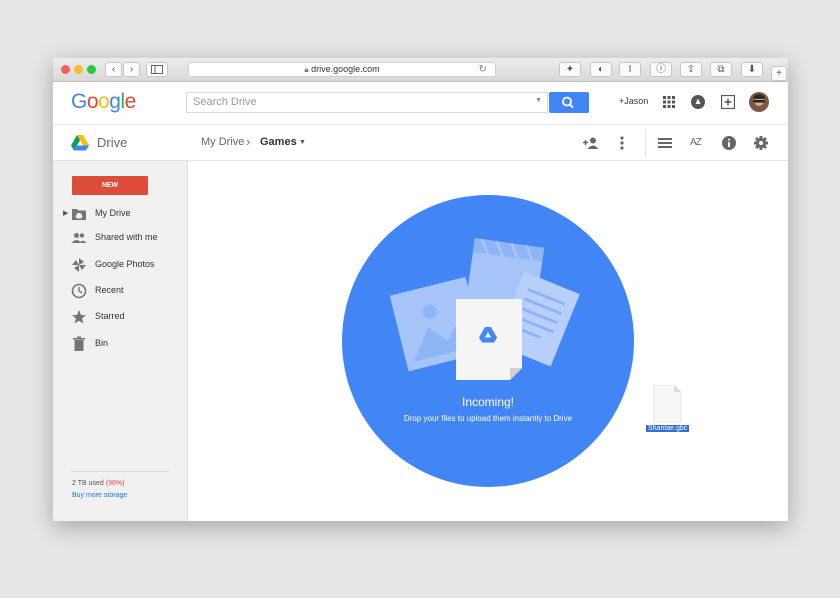 This screenshot has width=840, height=598. Describe the element at coordinates (484, 309) in the screenshot. I see `file-stack-illustration` at that location.